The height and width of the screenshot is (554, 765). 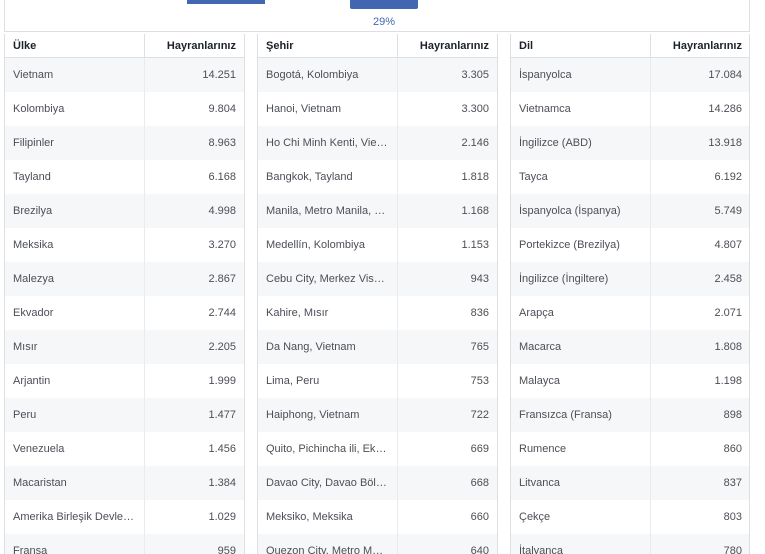 I want to click on row-fans-cell: 3.305, so click(x=446, y=74).